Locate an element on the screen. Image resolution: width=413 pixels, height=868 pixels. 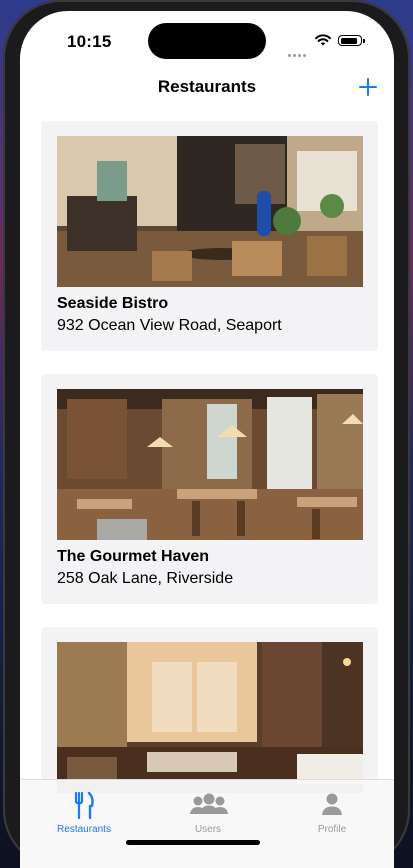
page-title: Restaurants is located at coordinates (207, 86).